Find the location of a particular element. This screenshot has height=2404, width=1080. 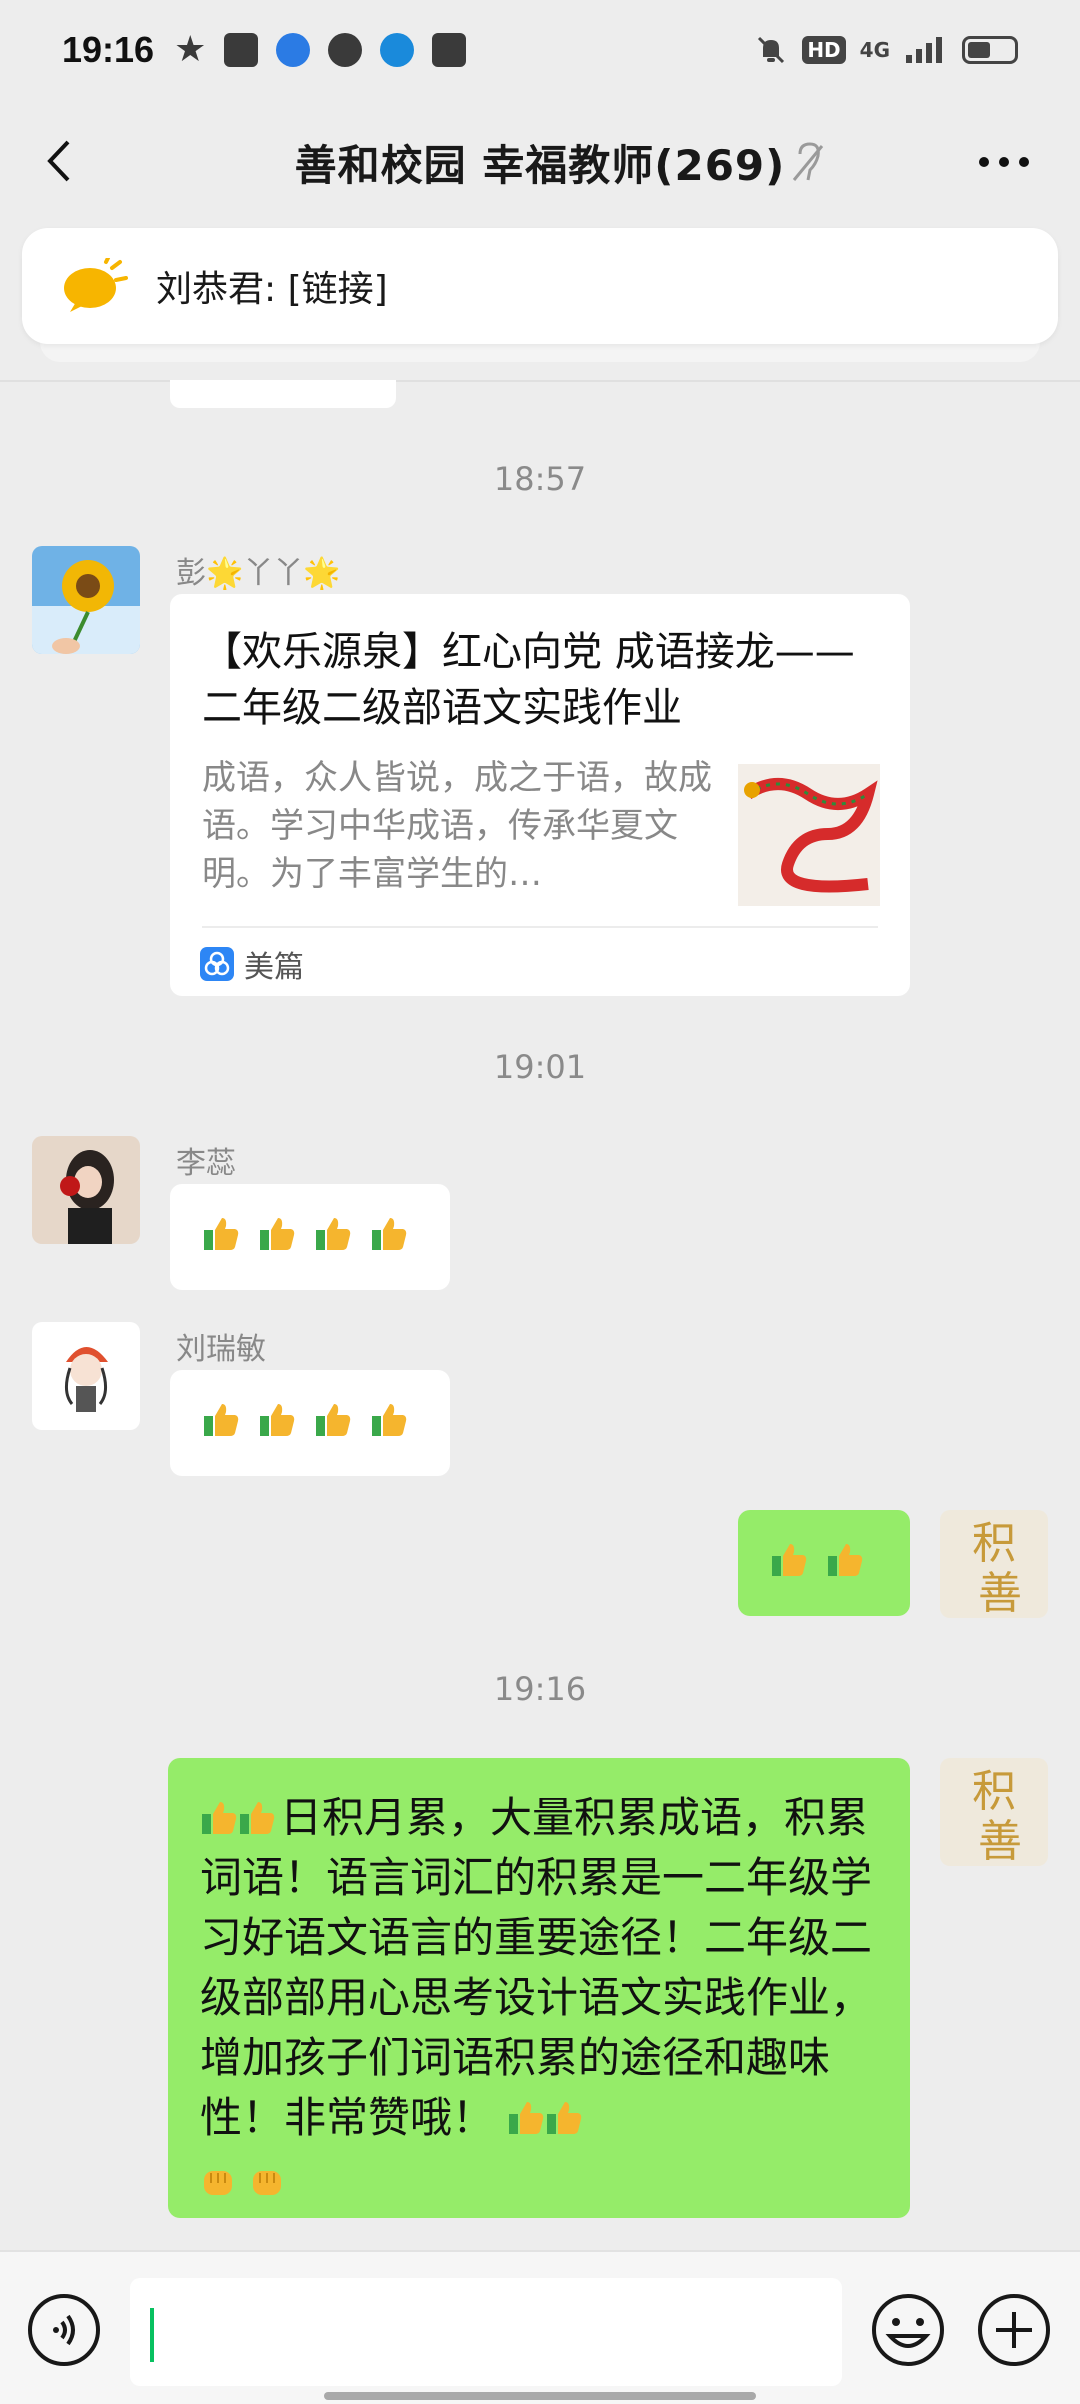

sender-name: 刘瑞敏 is located at coordinates (221, 1349).